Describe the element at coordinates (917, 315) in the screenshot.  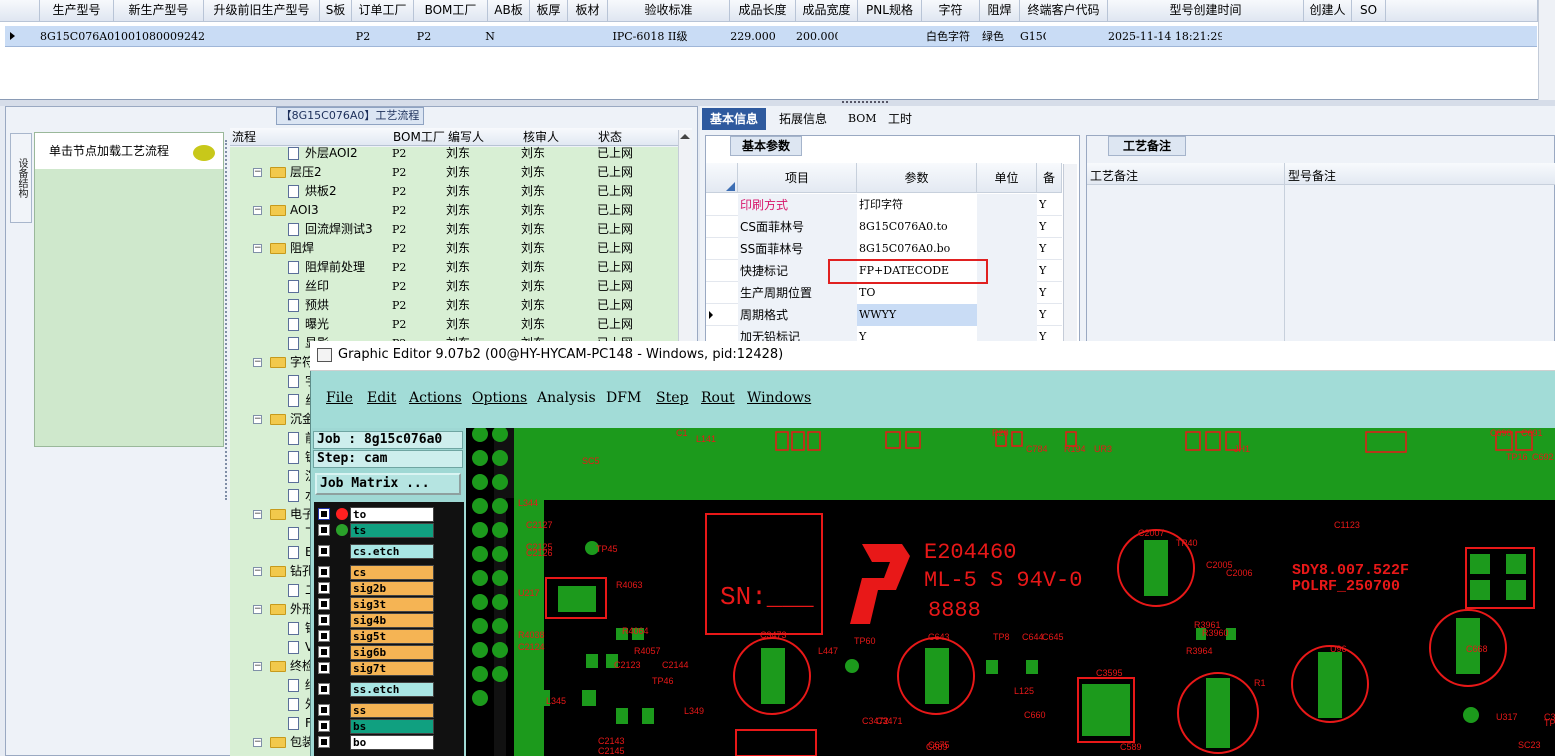
I see `param-value: WWYY` at that location.